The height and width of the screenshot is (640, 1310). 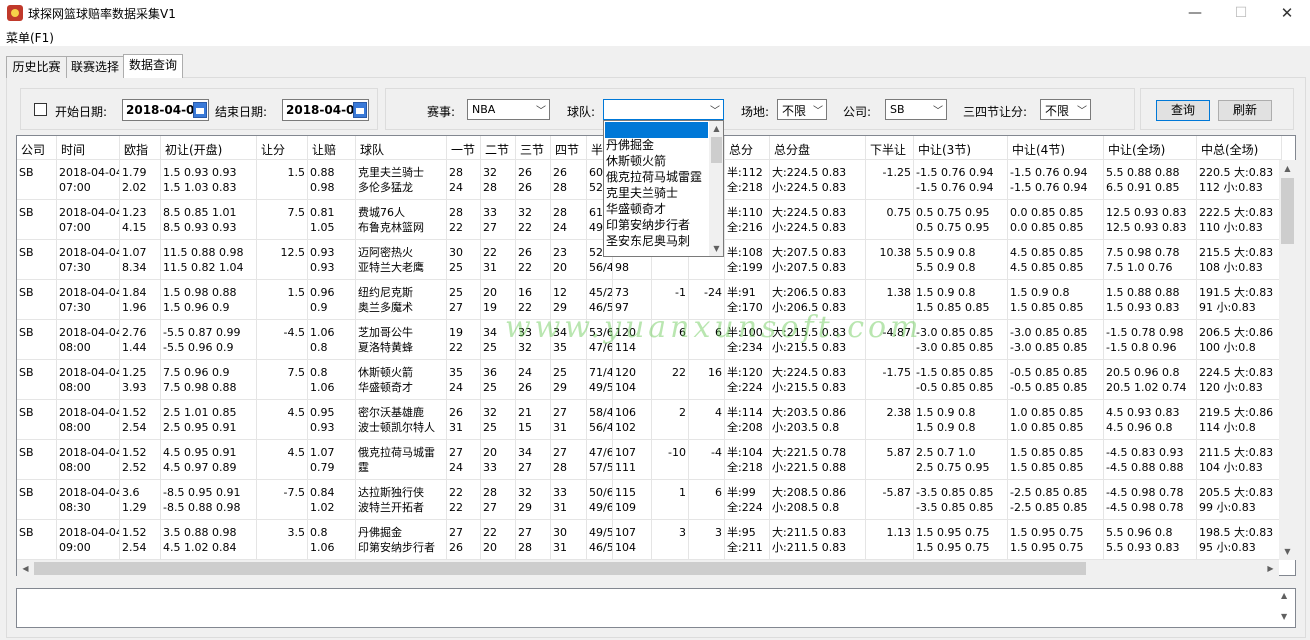 What do you see at coordinates (30, 37) in the screenshot?
I see `menu-main: 菜单(F1)` at bounding box center [30, 37].